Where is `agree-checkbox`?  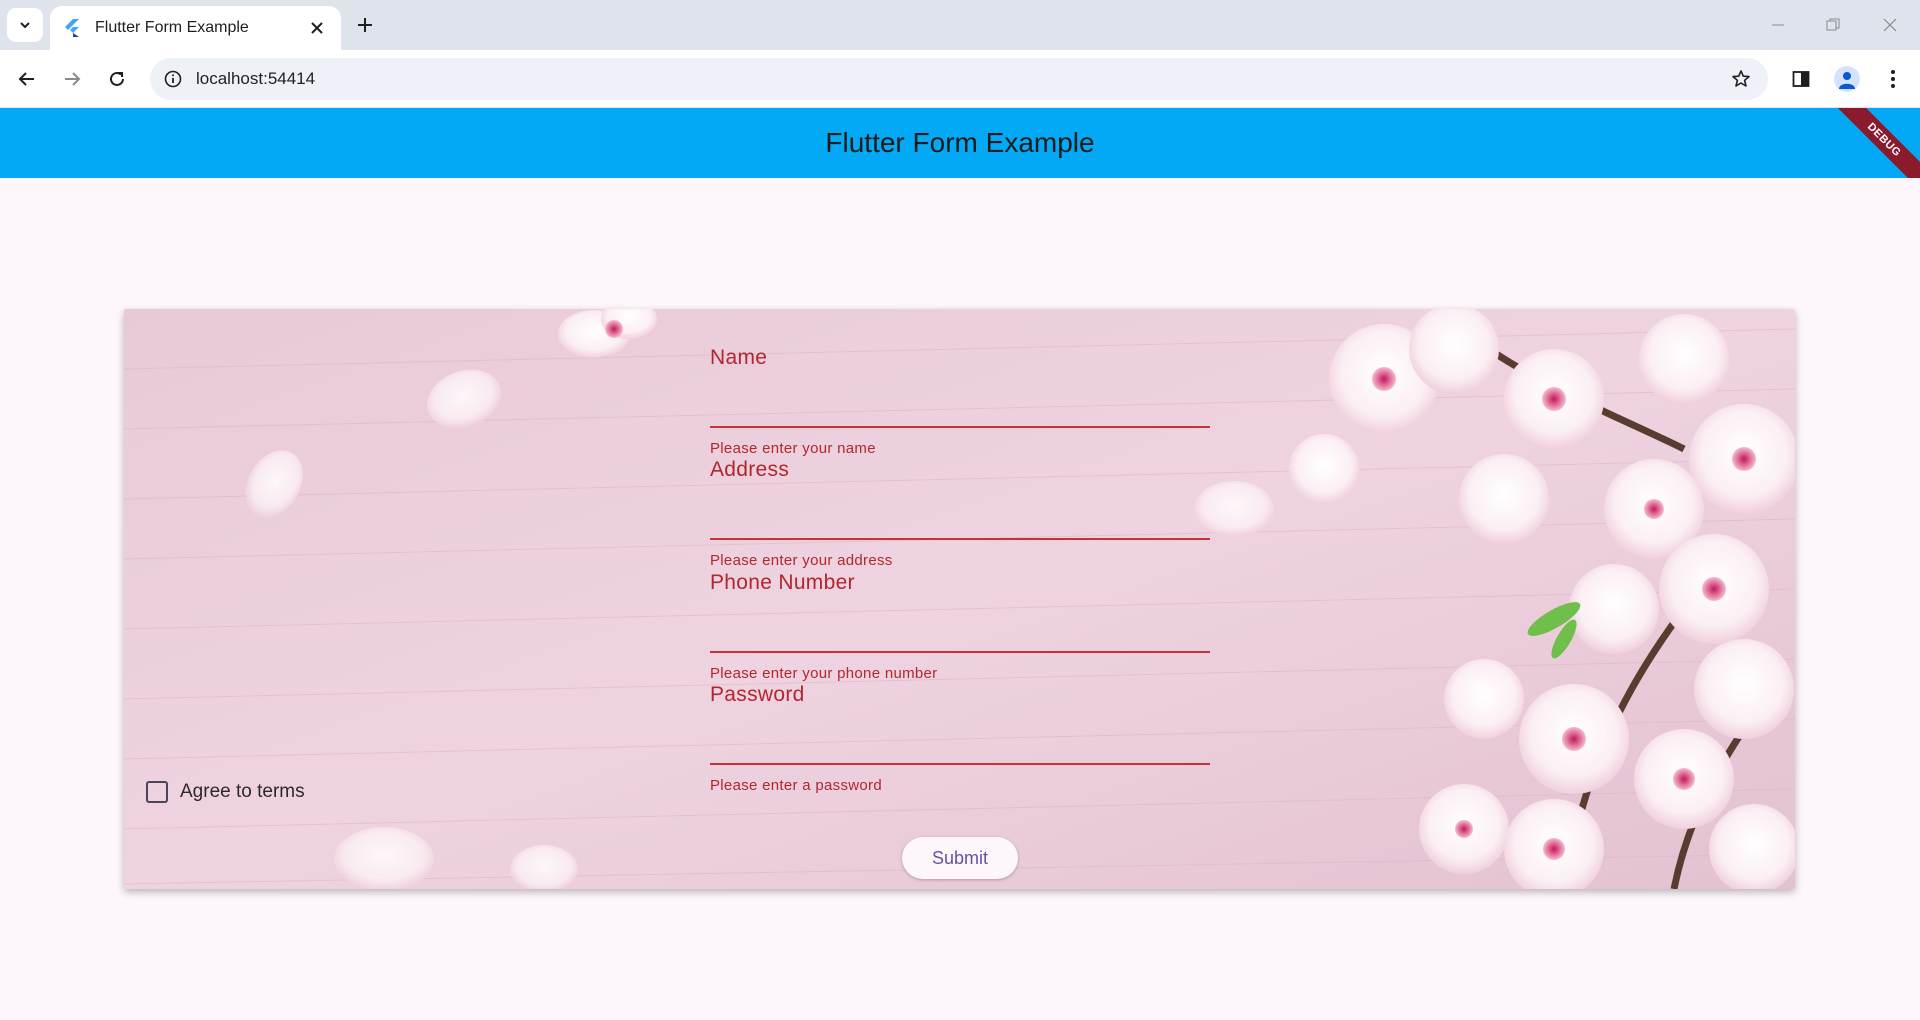 agree-checkbox is located at coordinates (157, 792).